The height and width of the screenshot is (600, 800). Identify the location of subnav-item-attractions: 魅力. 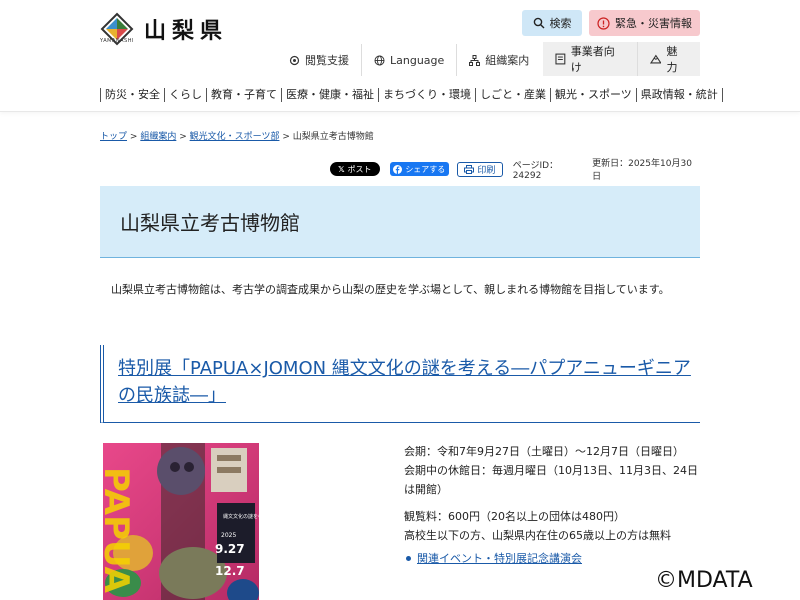
(668, 59).